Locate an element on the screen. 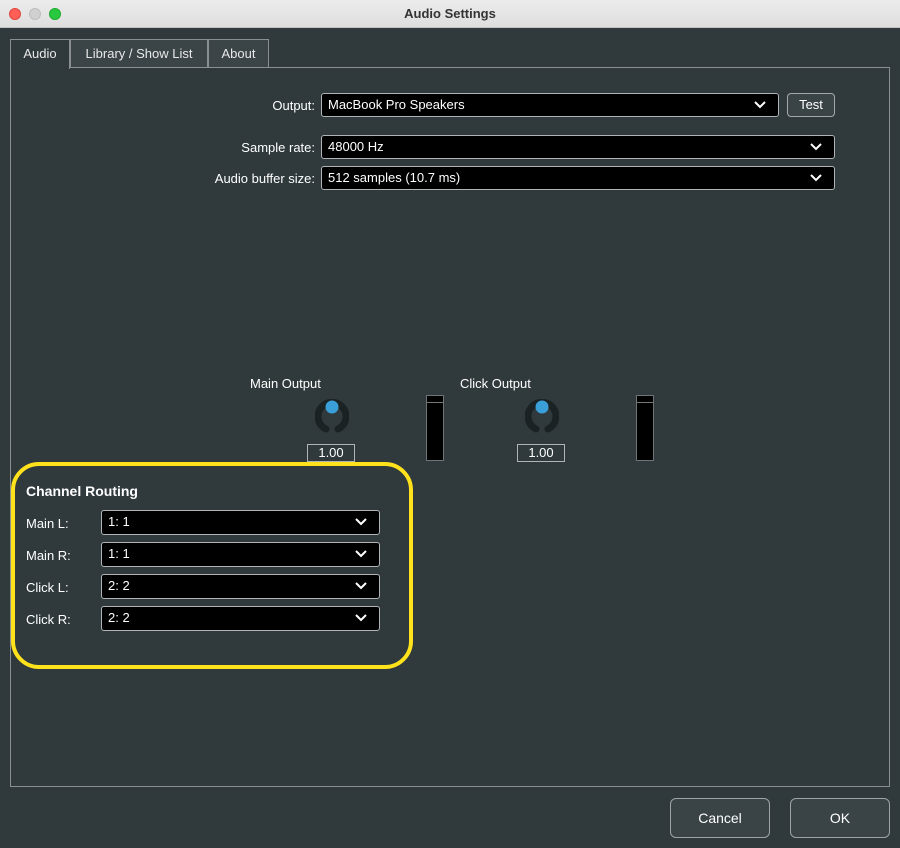  window-titlebar: Audio Settings is located at coordinates (450, 14).